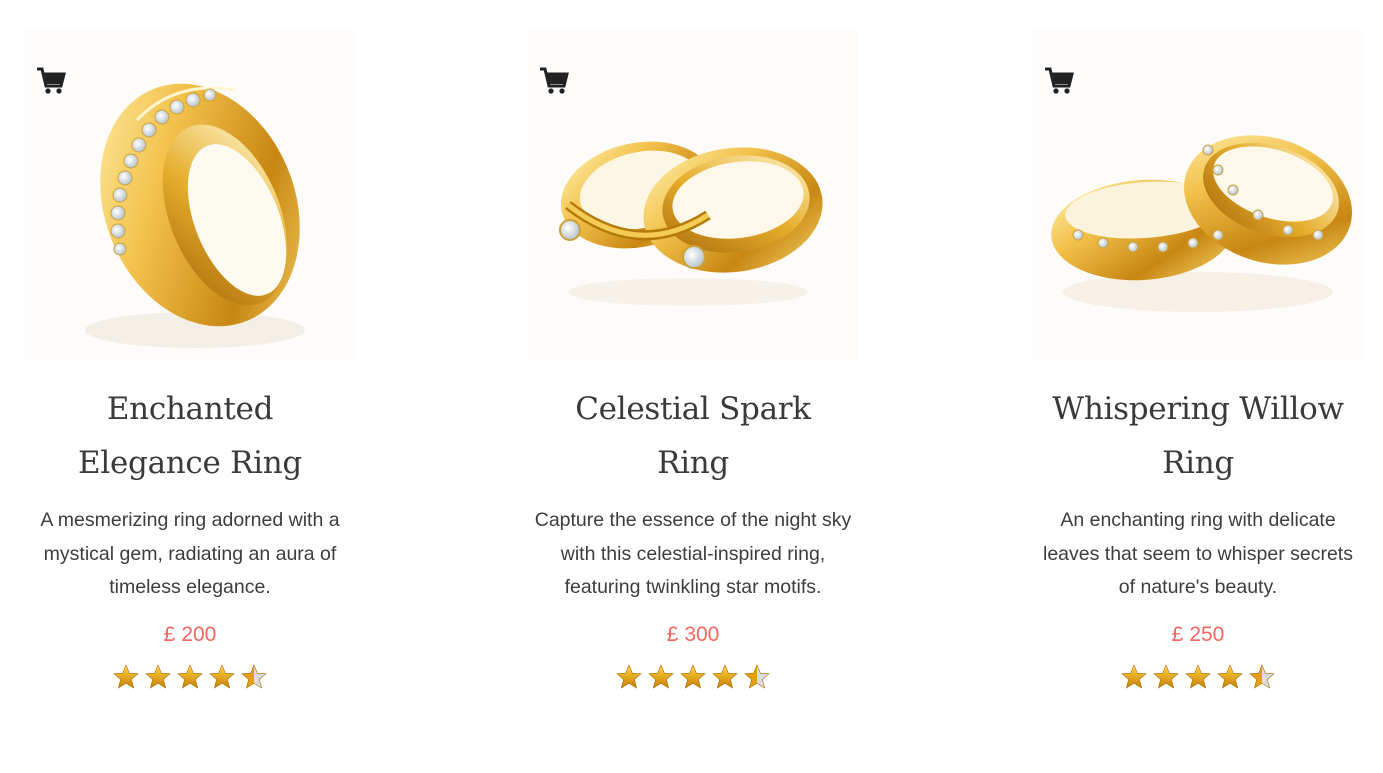  What do you see at coordinates (190, 436) in the screenshot?
I see `product-title: Enchanted Elegance Ring` at bounding box center [190, 436].